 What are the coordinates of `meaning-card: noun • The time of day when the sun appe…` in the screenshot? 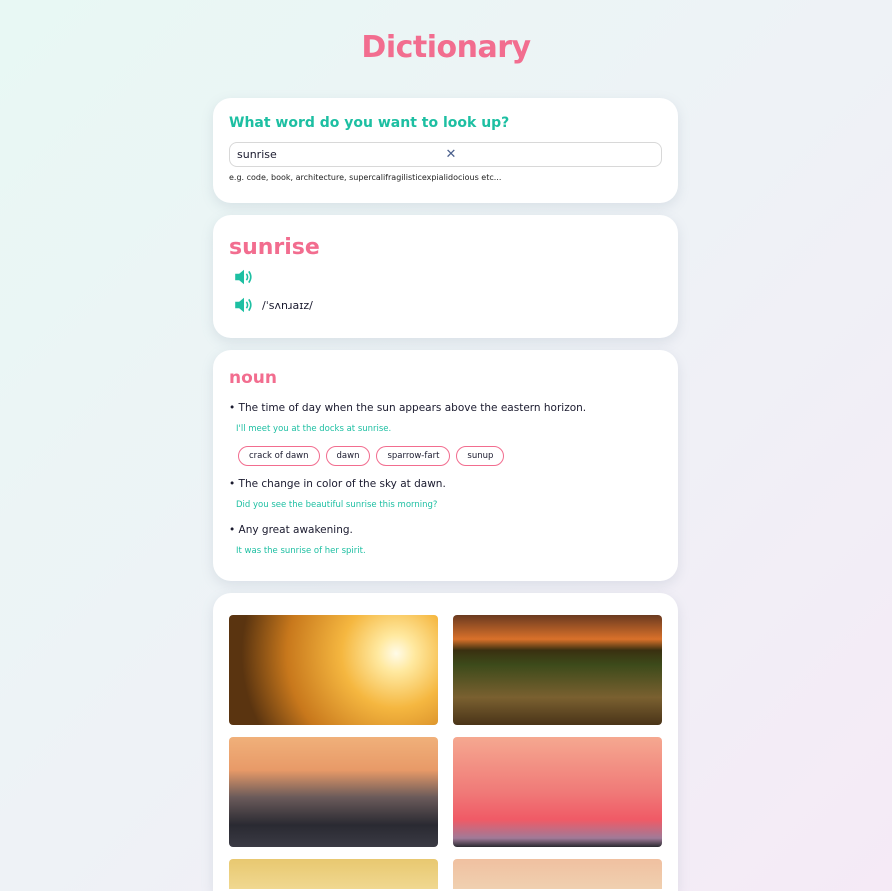 It's located at (445, 465).